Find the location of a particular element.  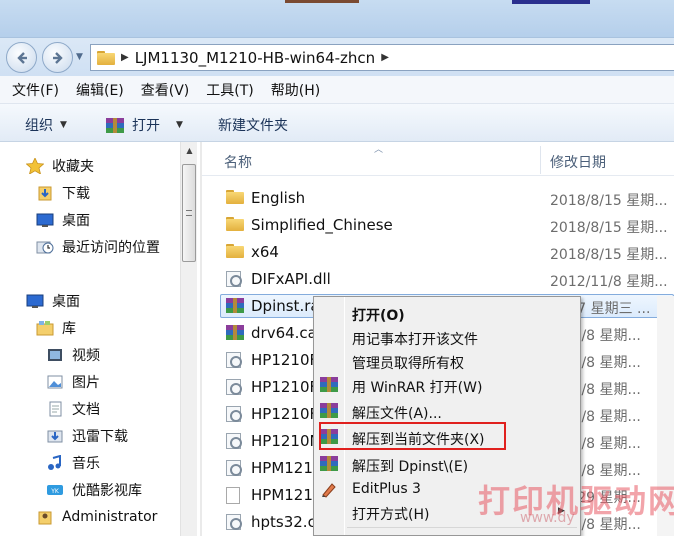

sort-ascending-icon: ︿ is located at coordinates (379, 150).